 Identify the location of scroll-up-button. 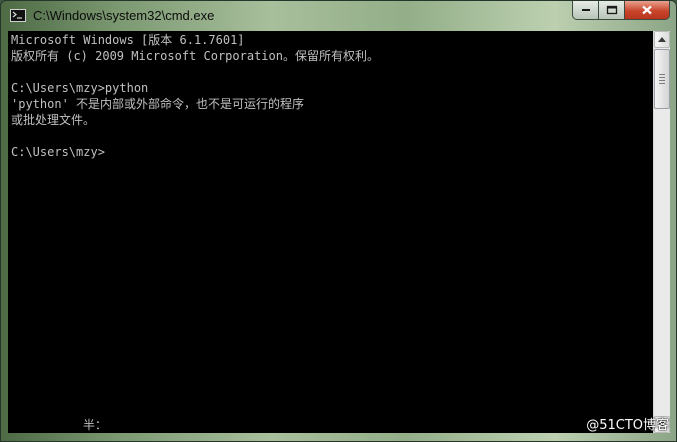
(662, 39).